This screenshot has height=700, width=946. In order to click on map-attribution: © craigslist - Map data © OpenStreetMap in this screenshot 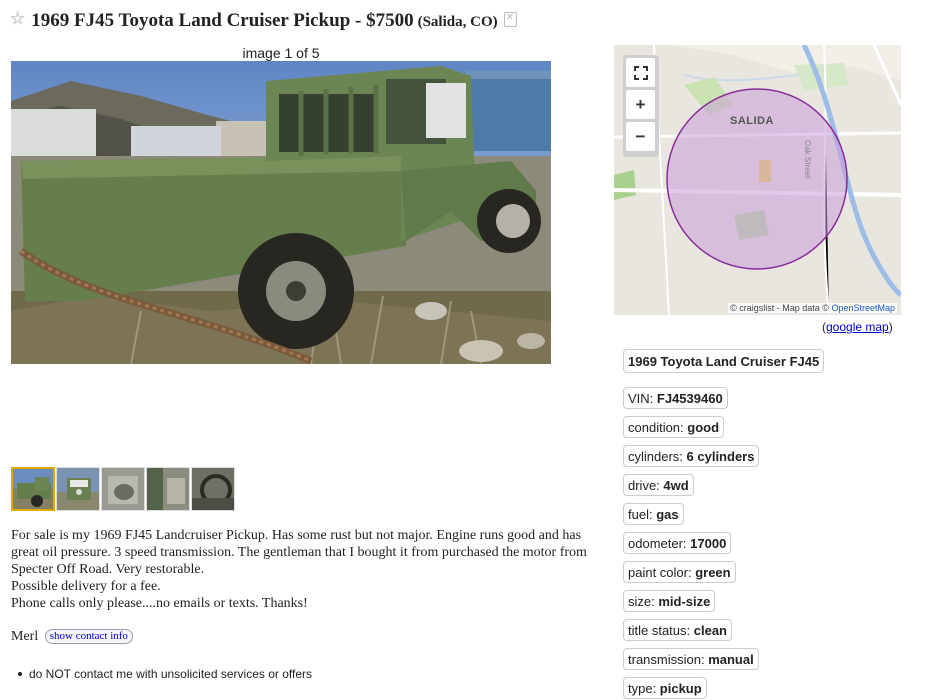, I will do `click(812, 308)`.